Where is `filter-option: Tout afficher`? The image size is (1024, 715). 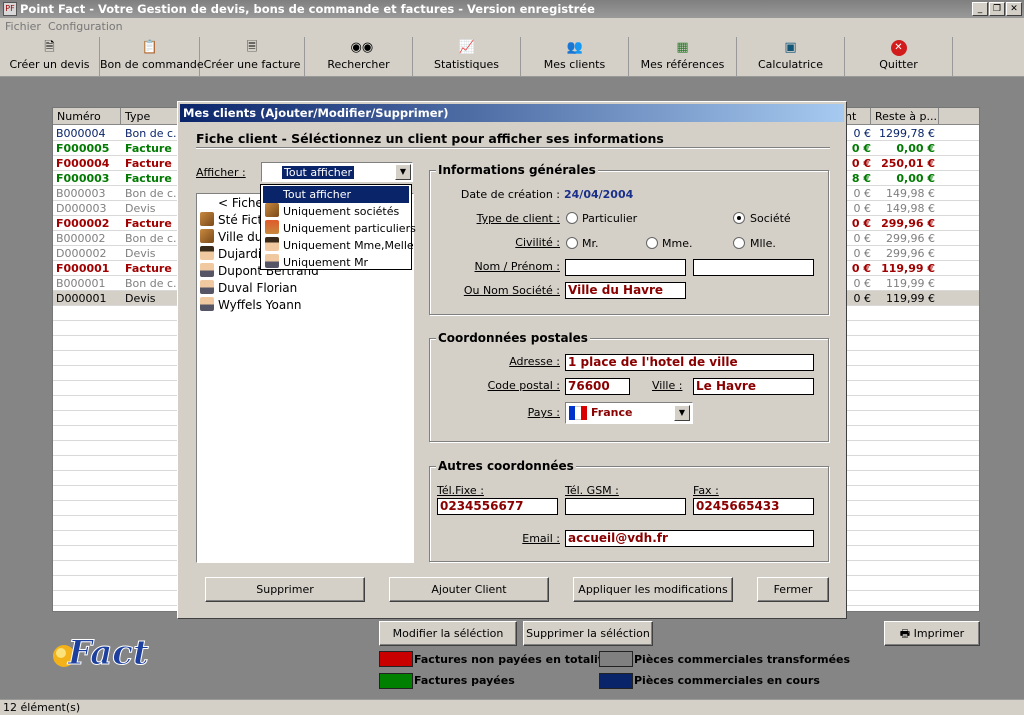
filter-option: Tout afficher is located at coordinates (336, 194).